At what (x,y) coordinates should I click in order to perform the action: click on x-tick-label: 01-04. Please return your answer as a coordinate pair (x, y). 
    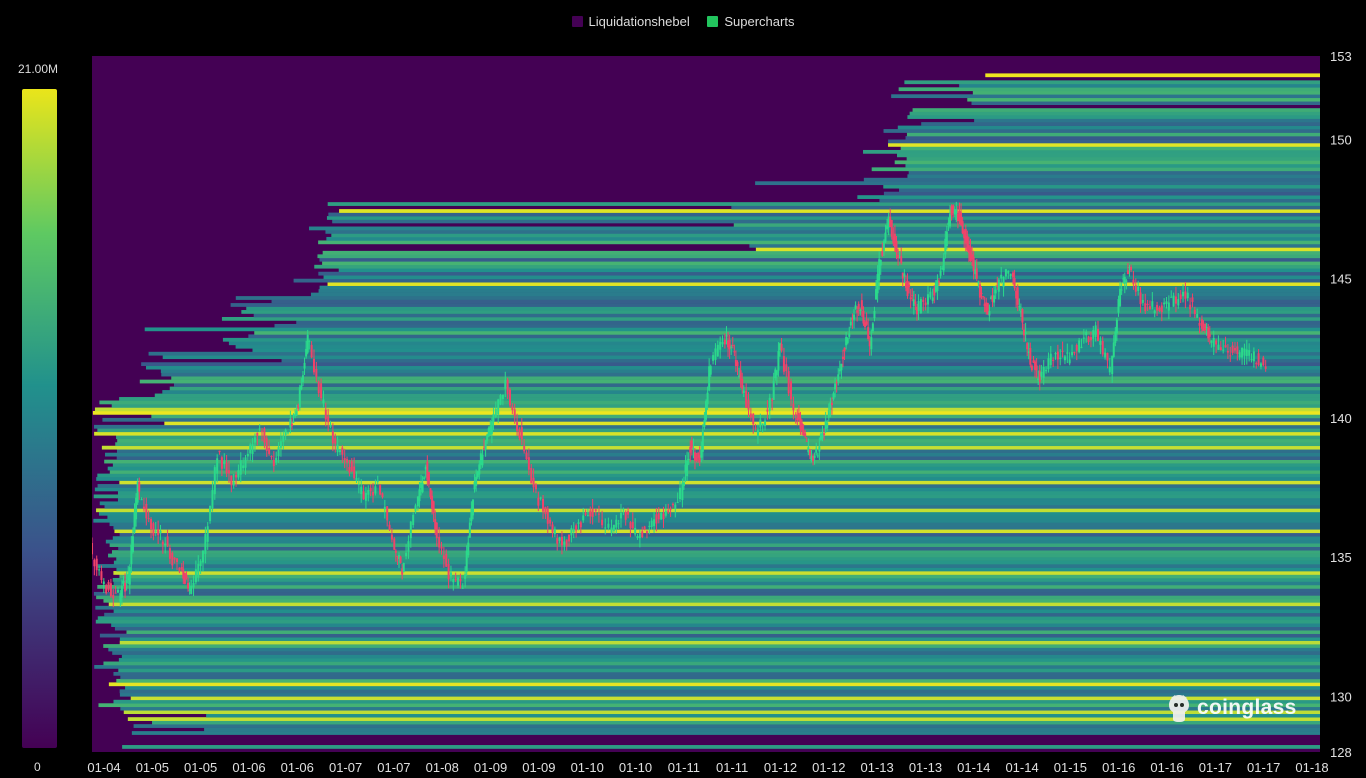
    Looking at the image, I should click on (103, 767).